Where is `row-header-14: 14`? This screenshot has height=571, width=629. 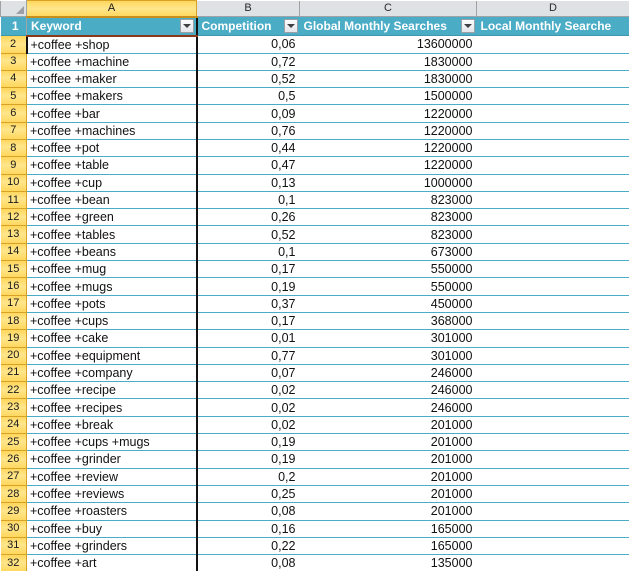 row-header-14: 14 is located at coordinates (13, 252).